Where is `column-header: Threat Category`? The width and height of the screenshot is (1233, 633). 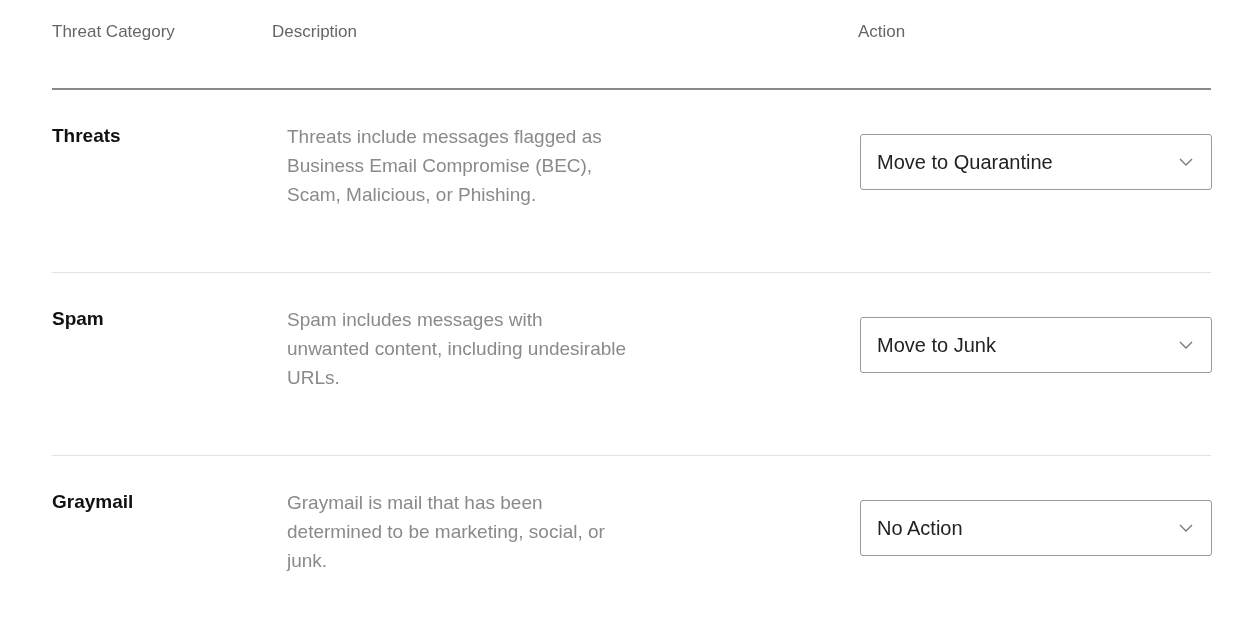
column-header: Threat Category is located at coordinates (114, 32).